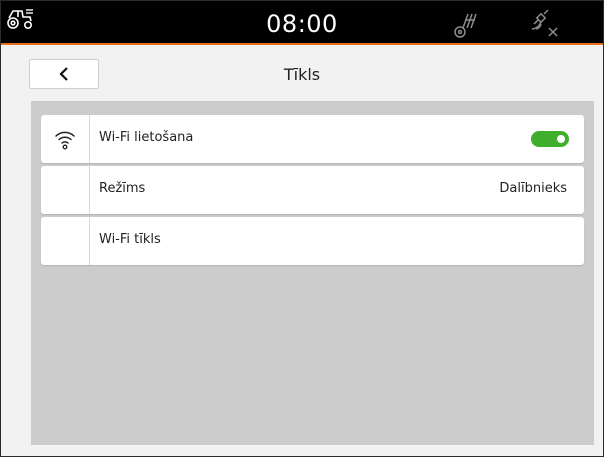 The image size is (604, 457). What do you see at coordinates (146, 137) in the screenshot?
I see `setting-label: Wi-Fi lietošana` at bounding box center [146, 137].